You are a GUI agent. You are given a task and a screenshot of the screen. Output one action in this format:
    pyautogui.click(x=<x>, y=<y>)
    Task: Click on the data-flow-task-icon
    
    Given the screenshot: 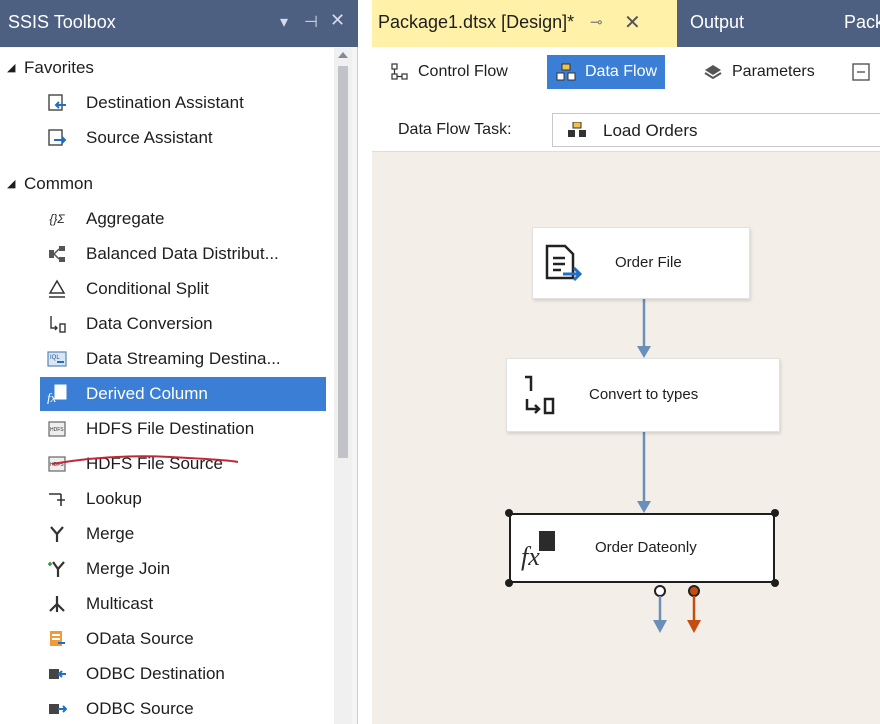 What is the action you would take?
    pyautogui.click(x=577, y=132)
    